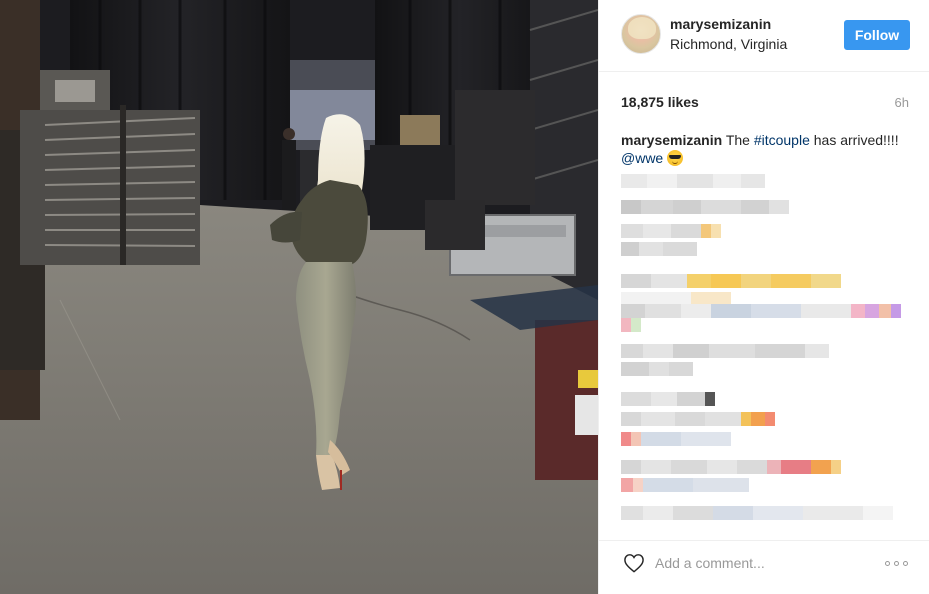 This screenshot has height=594, width=929. Describe the element at coordinates (765, 563) in the screenshot. I see `comment-input` at that location.